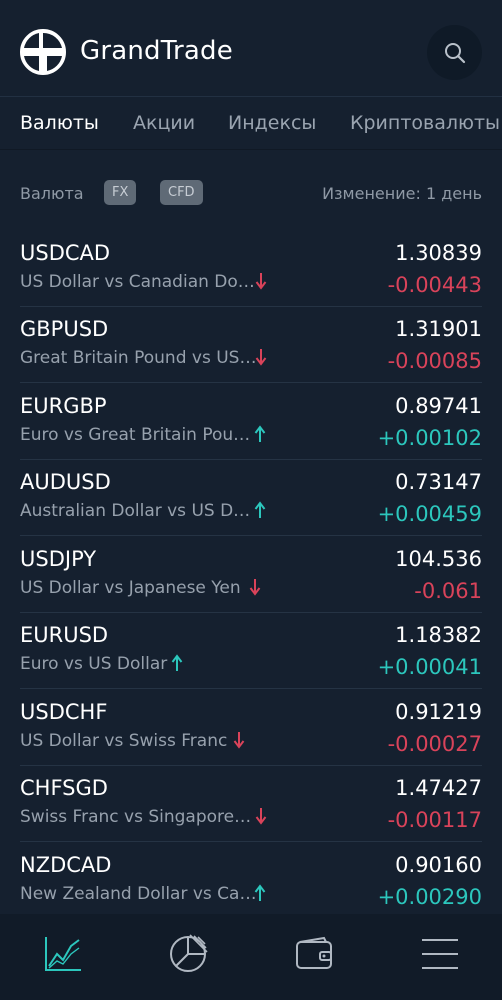 The image size is (502, 1000). I want to click on instrument-description: US Dollar vs Japanese Yen, so click(130, 588).